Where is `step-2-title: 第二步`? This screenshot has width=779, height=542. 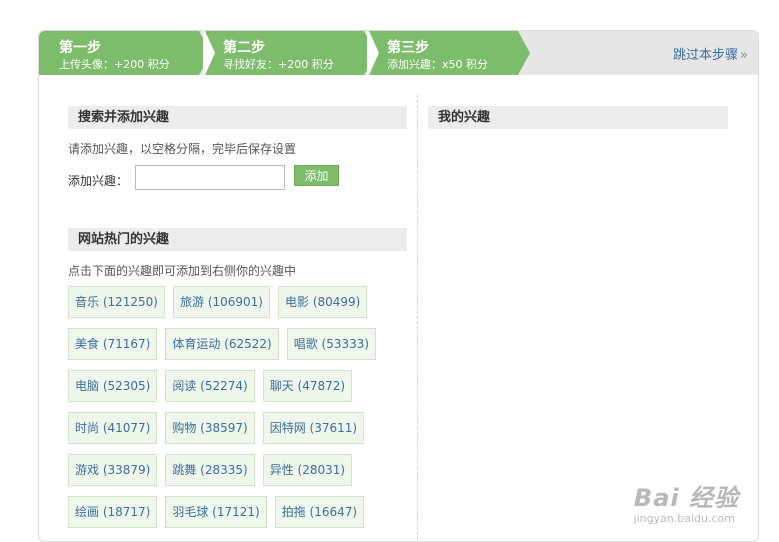 step-2-title: 第二步 is located at coordinates (244, 48).